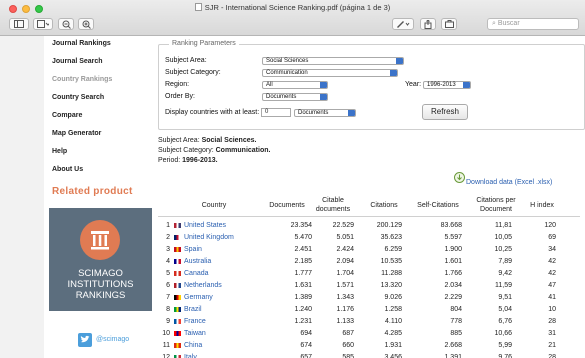 This screenshot has height=358, width=585. I want to click on sidebar-item-about-us: About Us, so click(67, 169).